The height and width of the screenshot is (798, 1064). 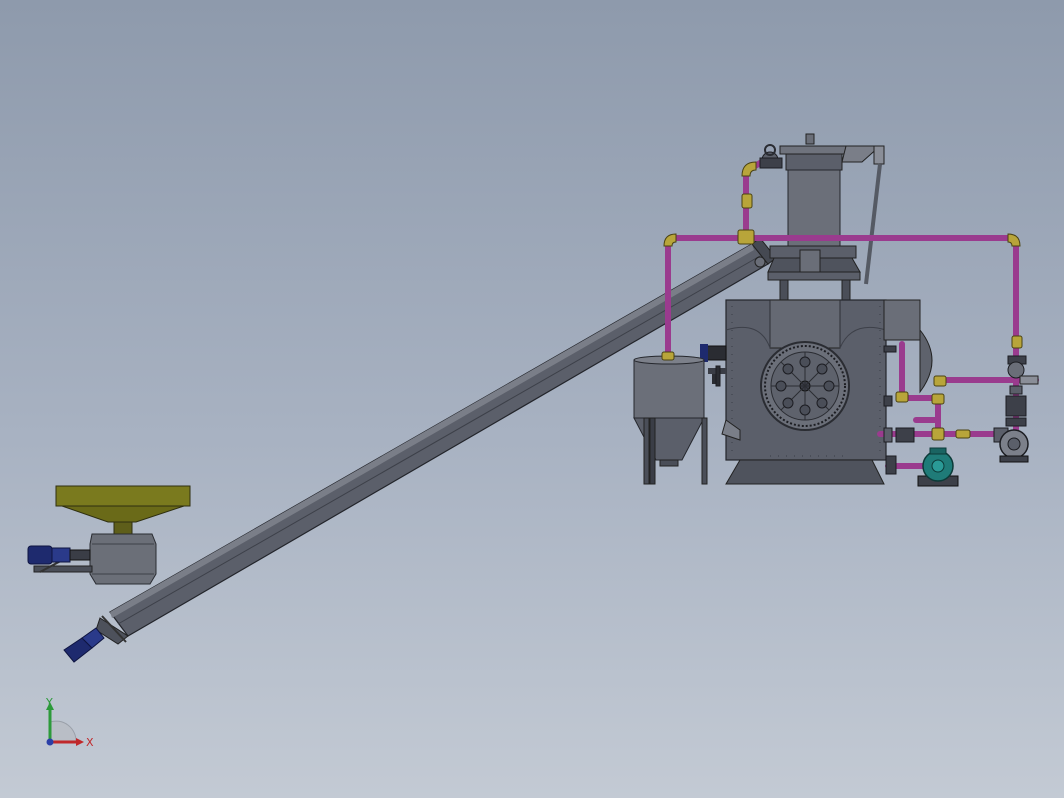 What do you see at coordinates (123, 496) in the screenshot?
I see `hopper-top-plate` at bounding box center [123, 496].